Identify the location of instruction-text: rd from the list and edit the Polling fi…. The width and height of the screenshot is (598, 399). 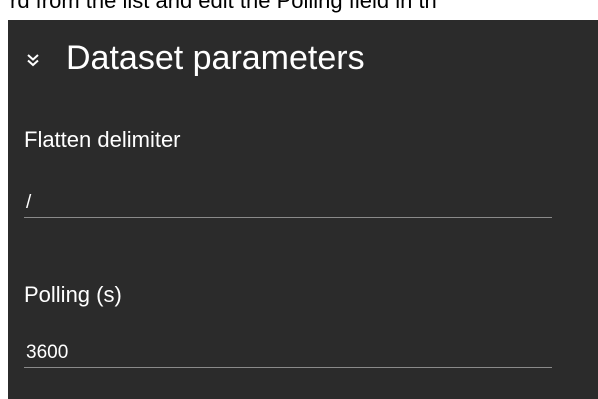
(223, 6).